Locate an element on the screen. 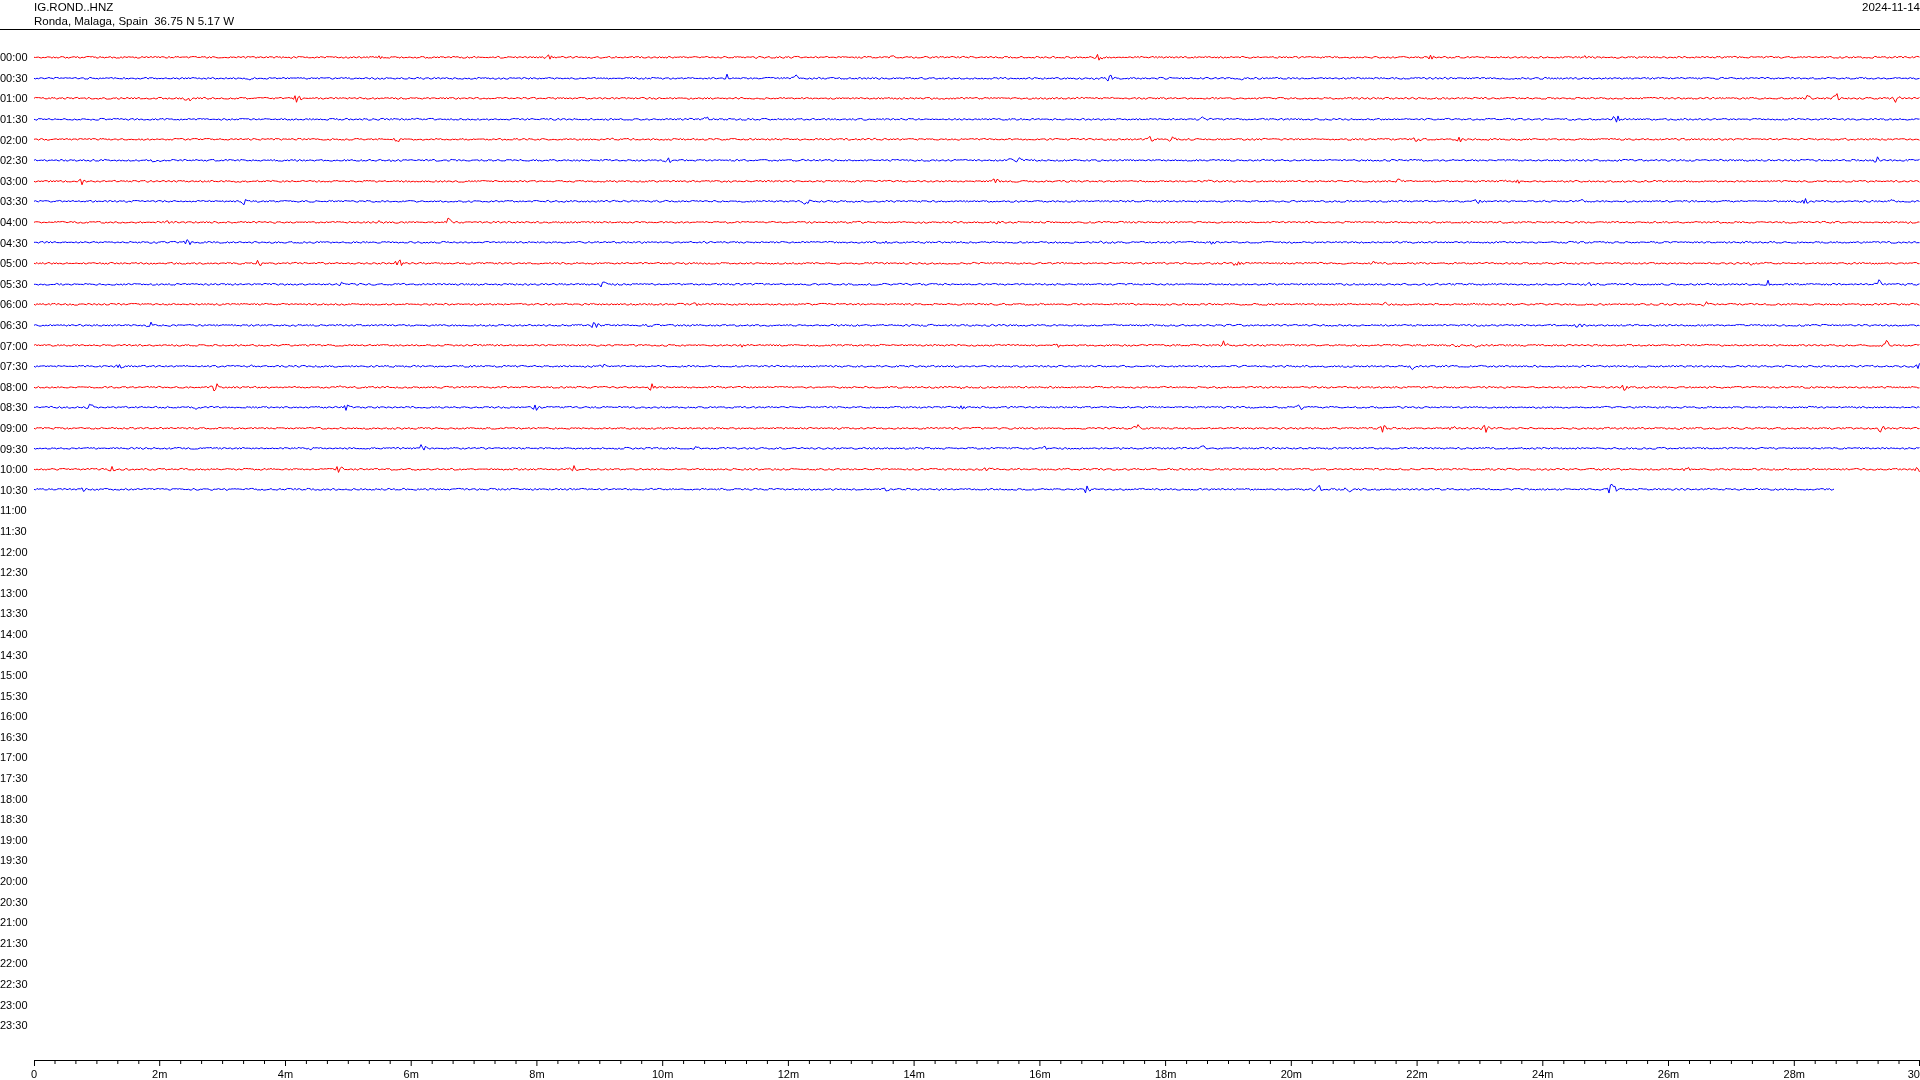  axis-label: 30 is located at coordinates (1913, 1073).